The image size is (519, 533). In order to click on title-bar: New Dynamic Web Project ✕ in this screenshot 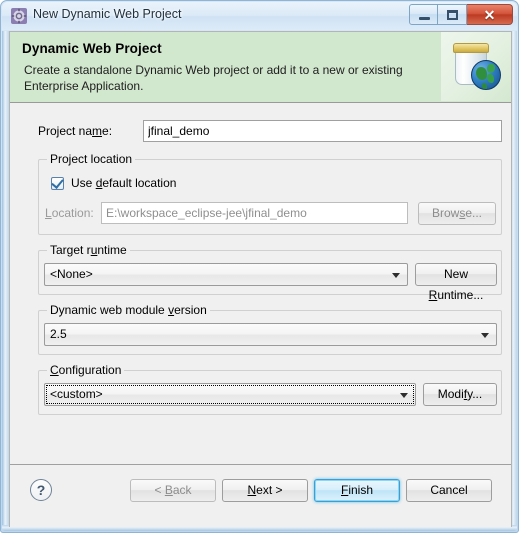, I will do `click(259, 16)`.